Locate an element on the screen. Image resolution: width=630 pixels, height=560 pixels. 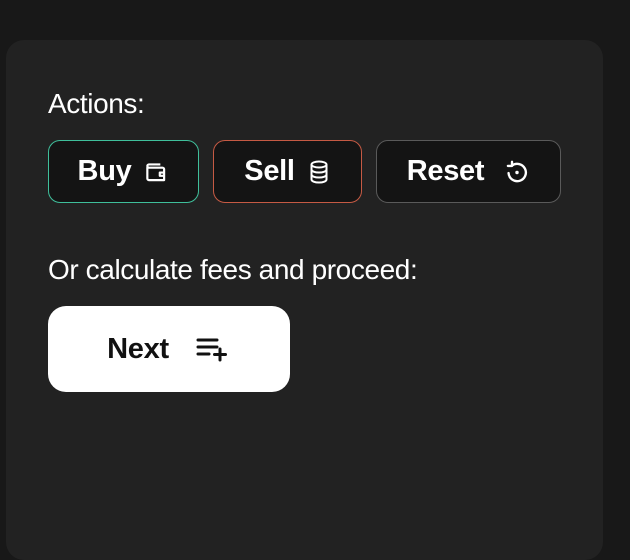
reset-icon is located at coordinates (517, 172).